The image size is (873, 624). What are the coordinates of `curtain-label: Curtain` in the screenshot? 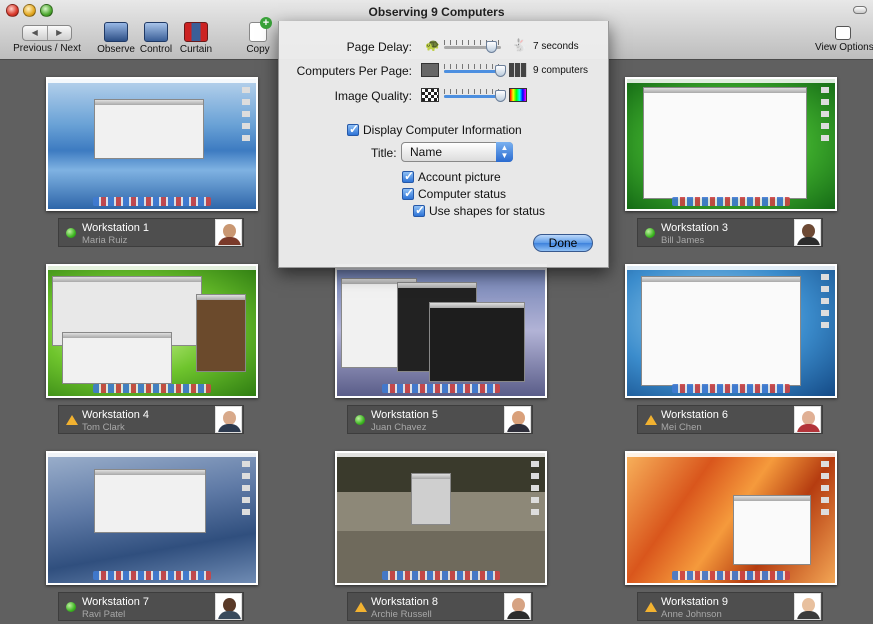 It's located at (196, 49).